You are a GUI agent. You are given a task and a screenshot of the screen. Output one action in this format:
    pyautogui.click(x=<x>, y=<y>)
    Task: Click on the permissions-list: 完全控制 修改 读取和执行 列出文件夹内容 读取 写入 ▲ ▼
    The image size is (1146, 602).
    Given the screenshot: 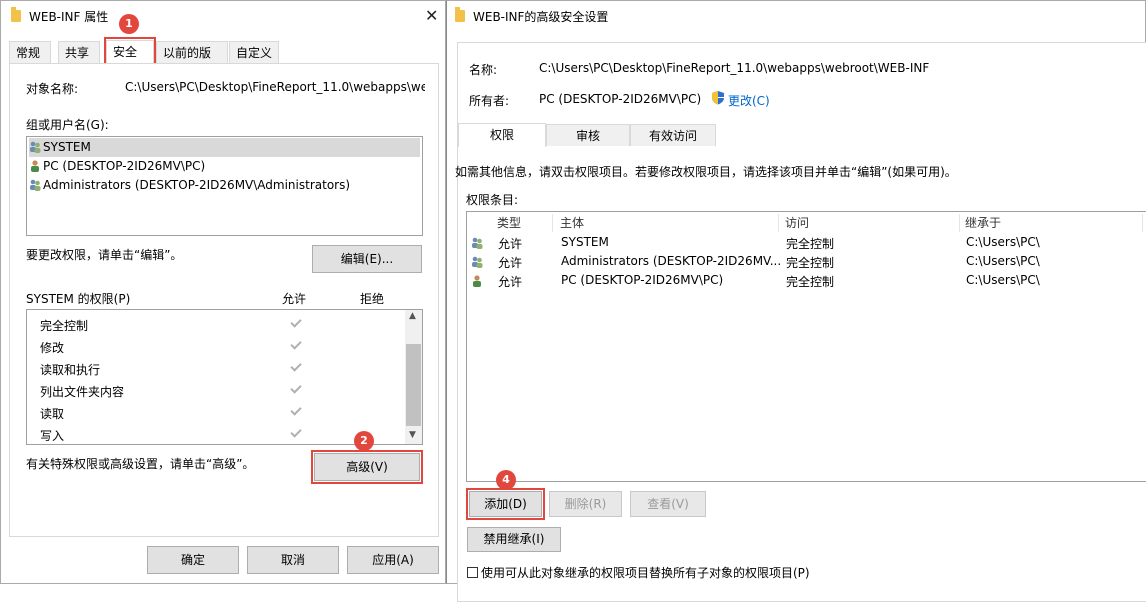 What is the action you would take?
    pyautogui.click(x=224, y=377)
    